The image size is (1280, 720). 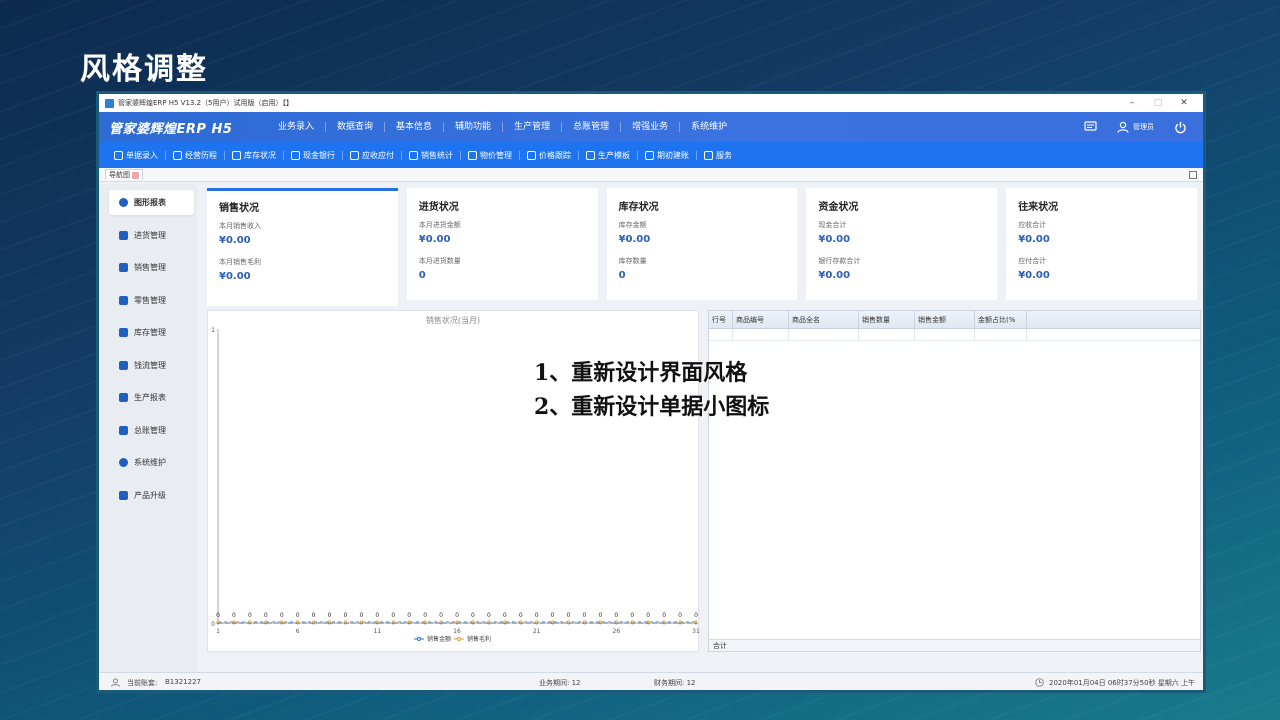 I want to click on sidebar-item-8: 系统维护, so click(x=151, y=462).